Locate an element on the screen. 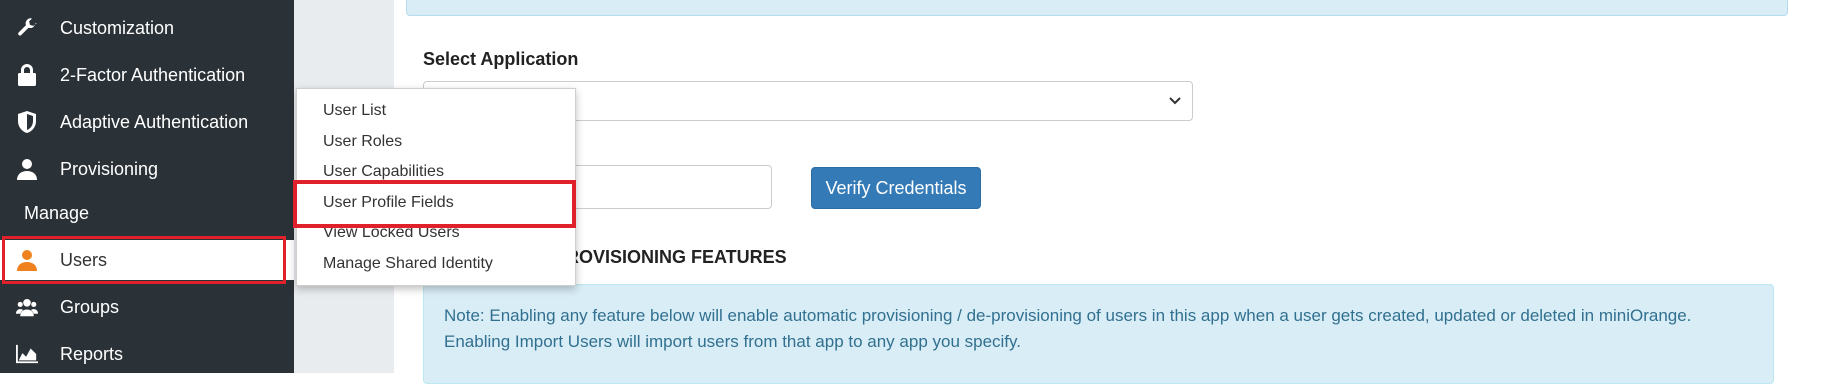 The height and width of the screenshot is (384, 1821). menu-item-user-list: User List is located at coordinates (354, 111).